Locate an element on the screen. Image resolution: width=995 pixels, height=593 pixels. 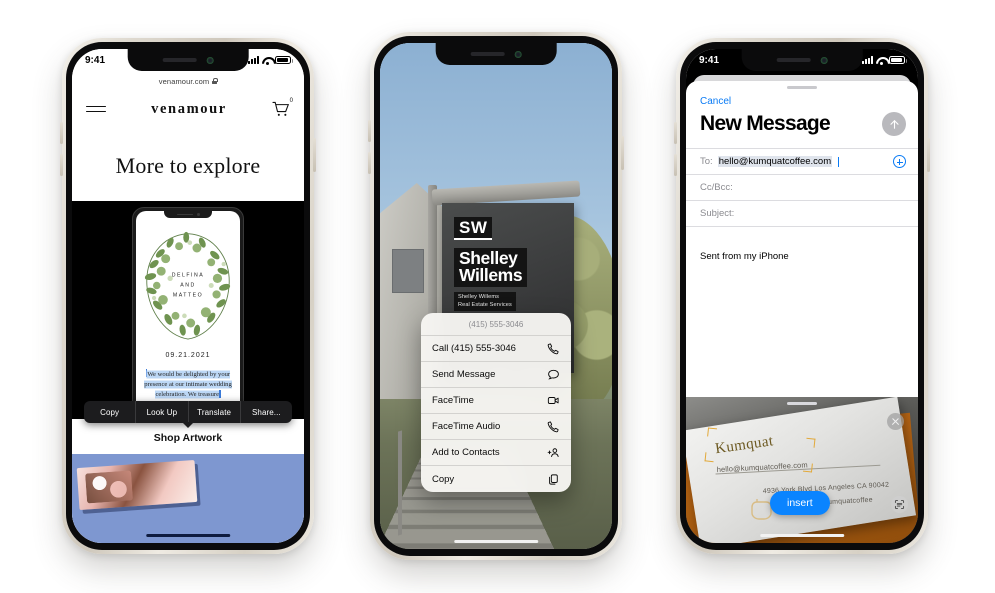
subject-field-row: Subject: is located at coordinates (802, 214).